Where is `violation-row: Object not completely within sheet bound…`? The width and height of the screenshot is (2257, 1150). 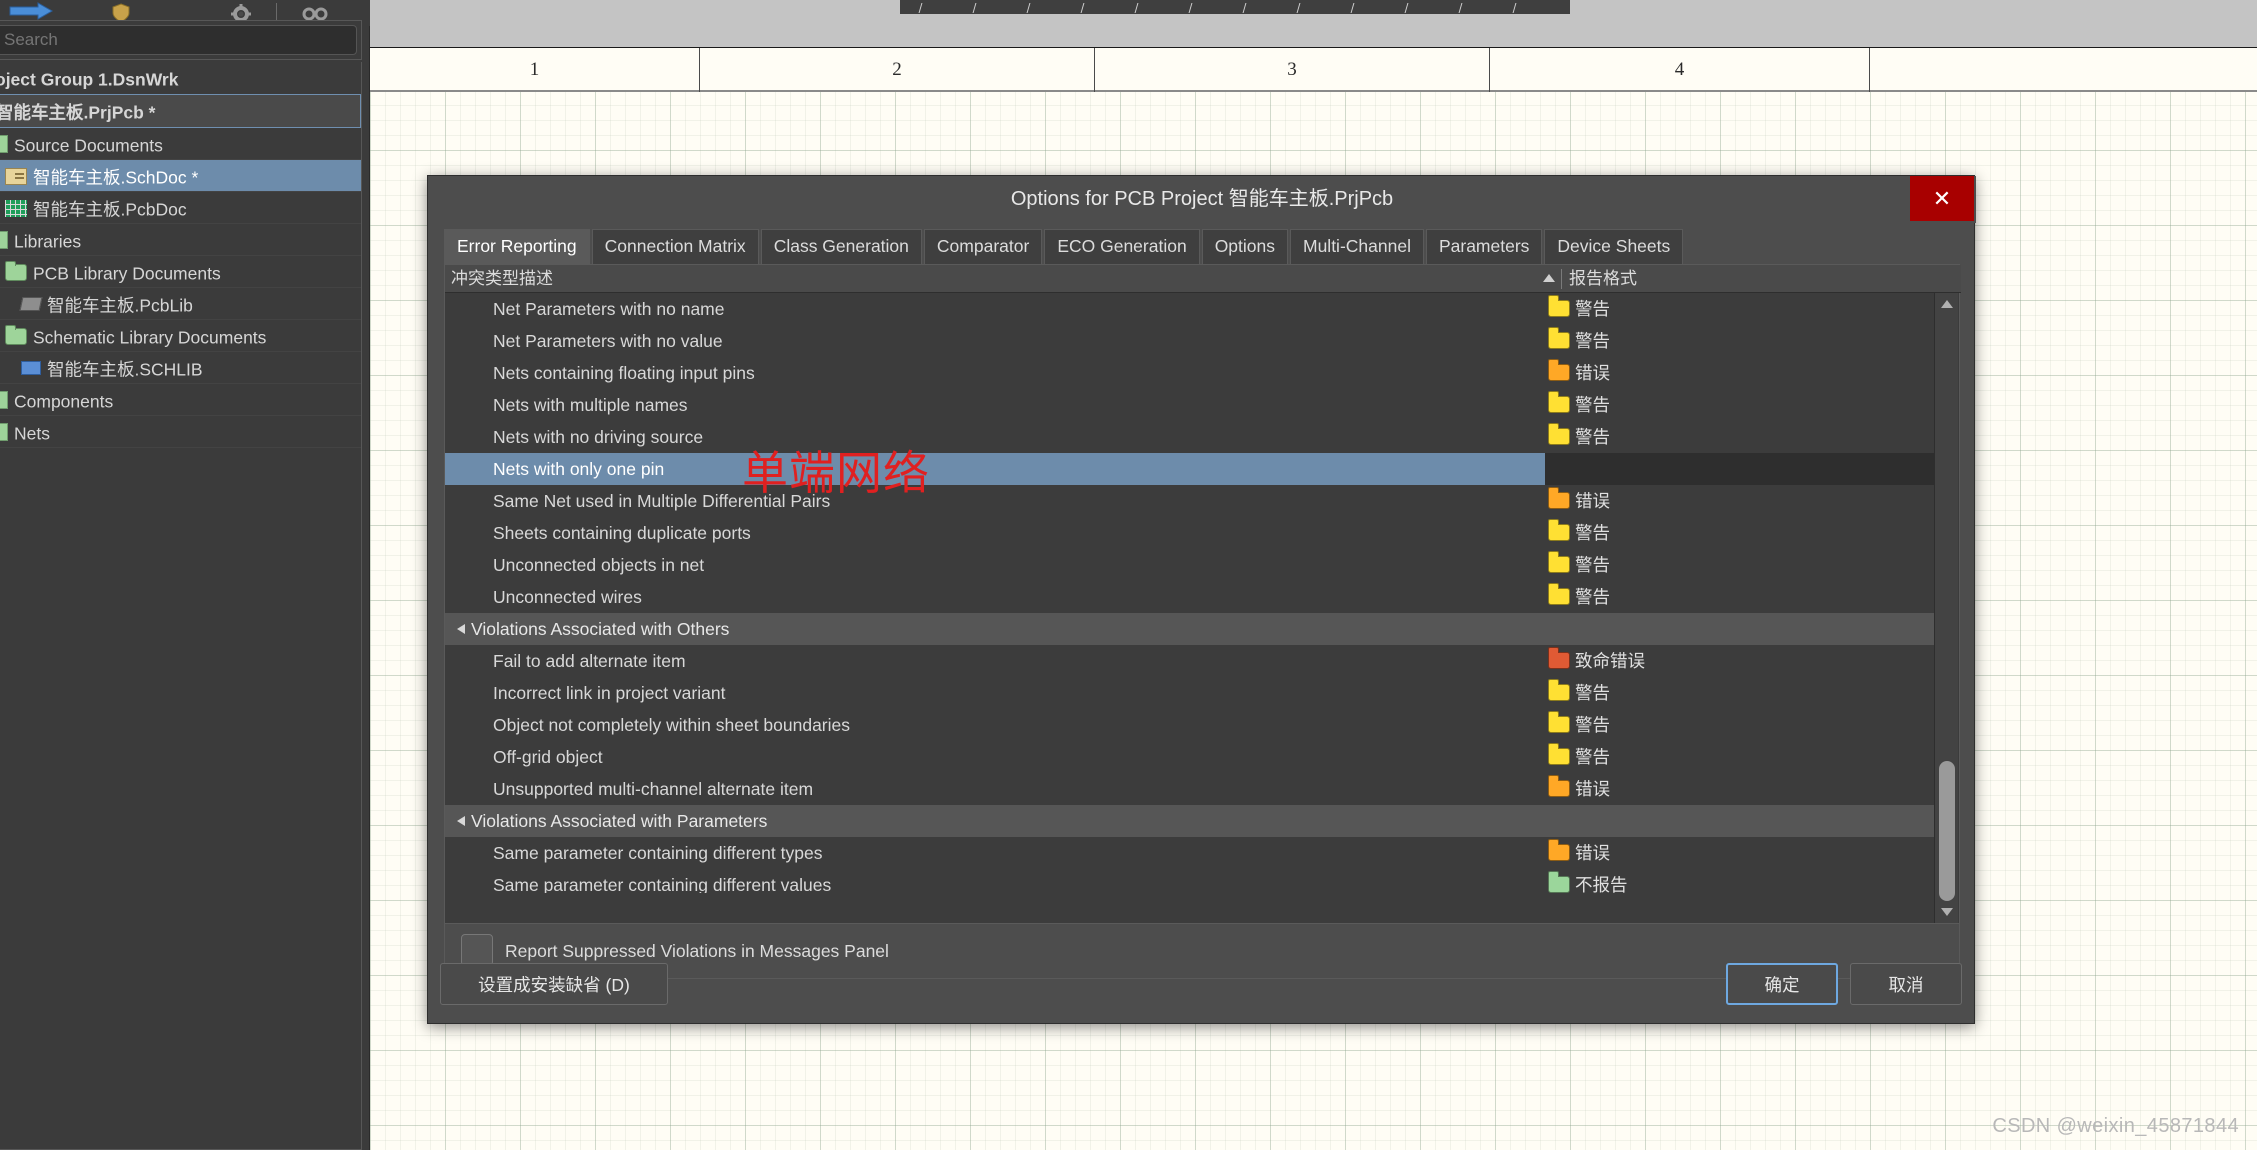 violation-row: Object not completely within sheet bound… is located at coordinates (1190, 725).